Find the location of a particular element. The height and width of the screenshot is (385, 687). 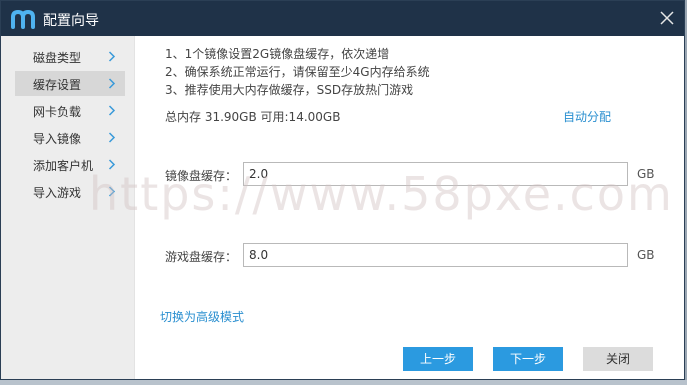

tip-line-3: 3、推荐使用大内存做缓存，SSD存放热门游戏 is located at coordinates (289, 90).